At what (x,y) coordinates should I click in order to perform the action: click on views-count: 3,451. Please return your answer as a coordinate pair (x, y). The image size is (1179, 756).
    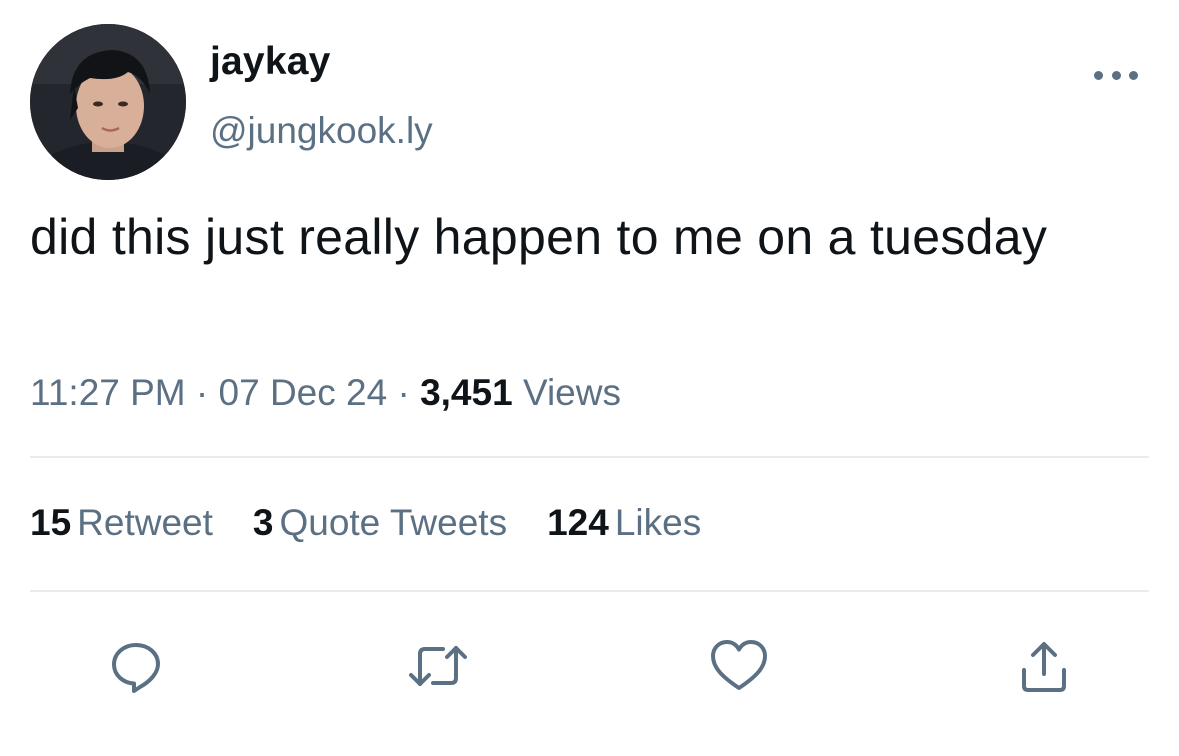
    Looking at the image, I should click on (466, 392).